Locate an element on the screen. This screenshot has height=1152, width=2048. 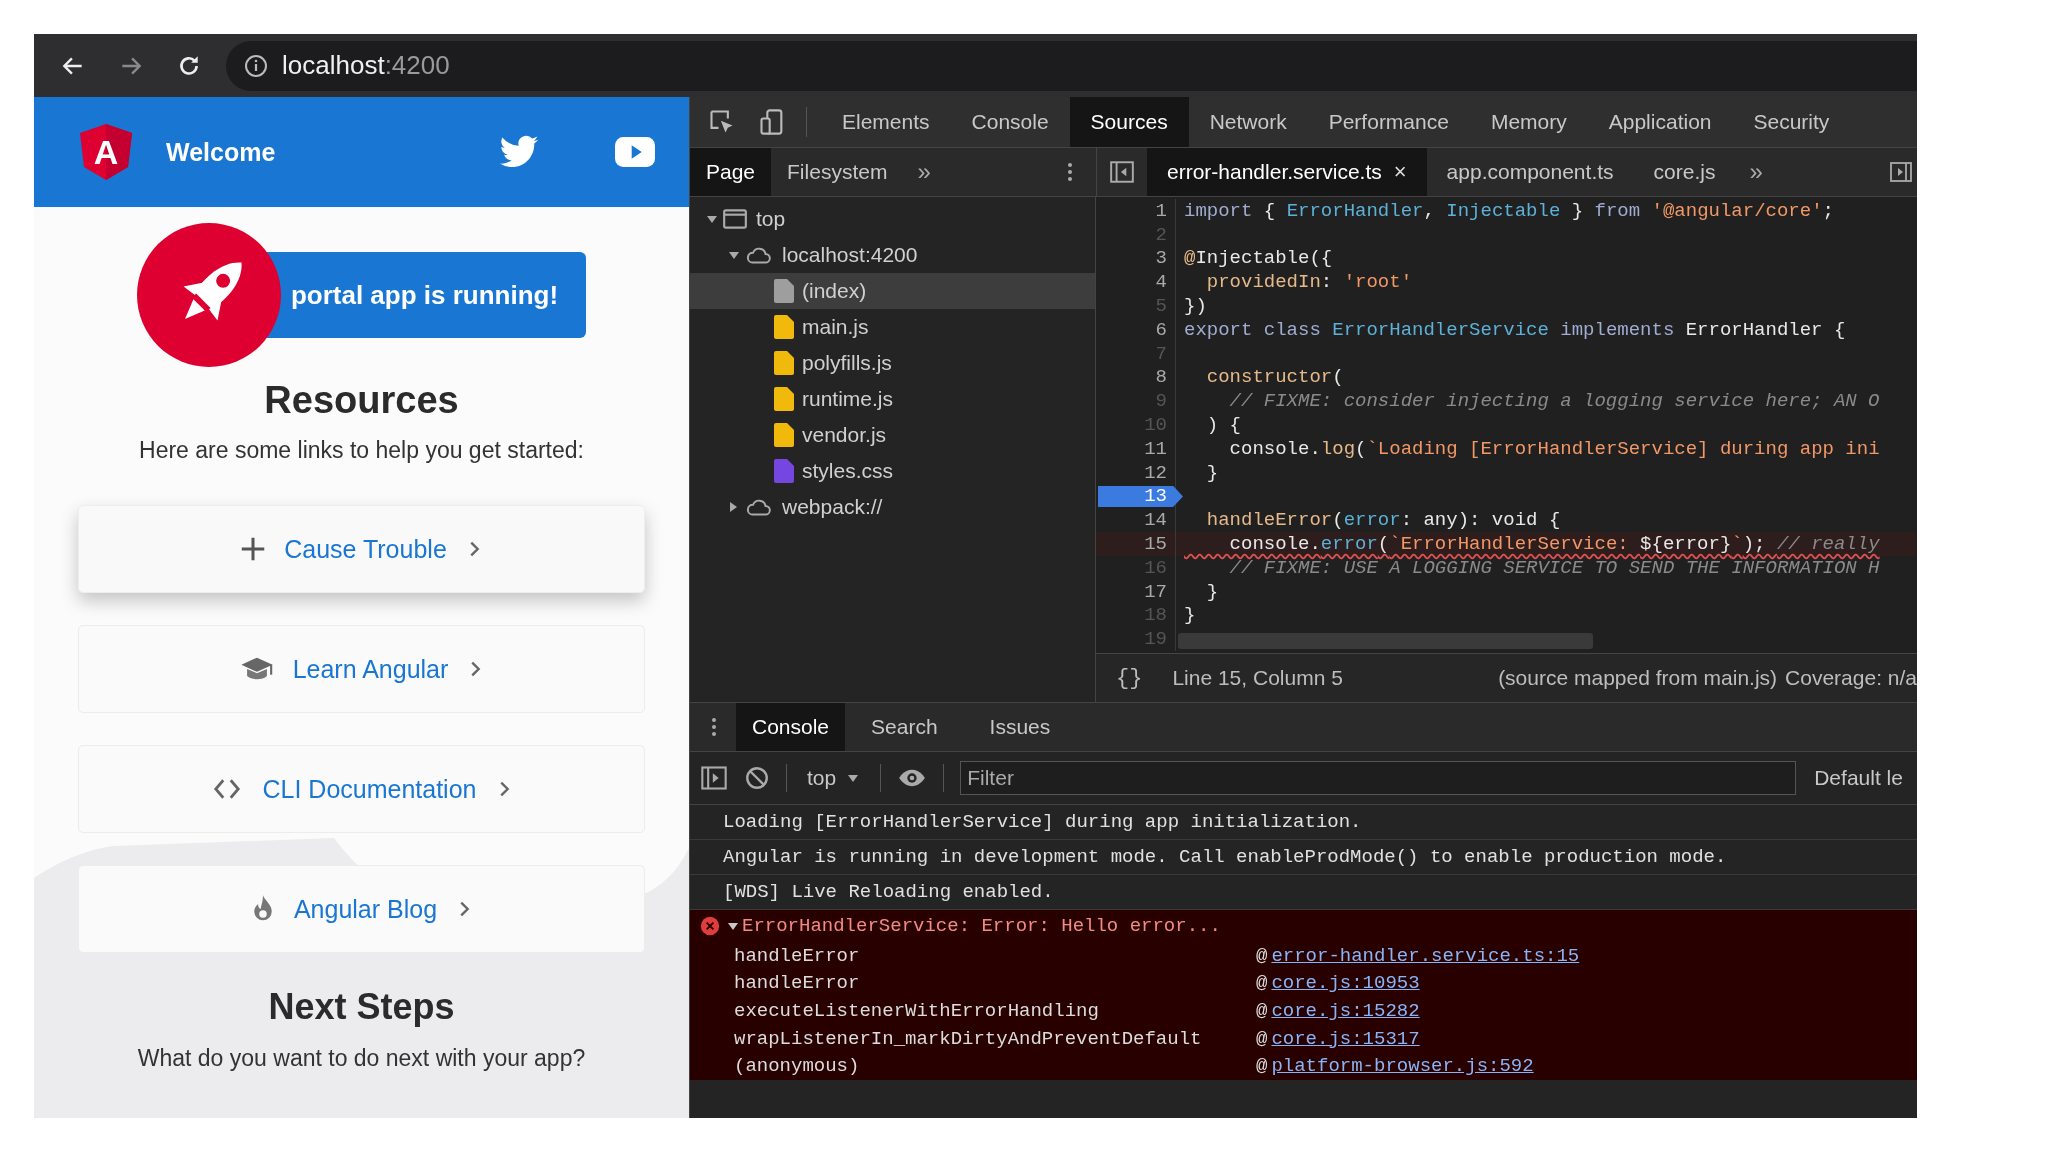
devtools-tab: Security is located at coordinates (1791, 122).